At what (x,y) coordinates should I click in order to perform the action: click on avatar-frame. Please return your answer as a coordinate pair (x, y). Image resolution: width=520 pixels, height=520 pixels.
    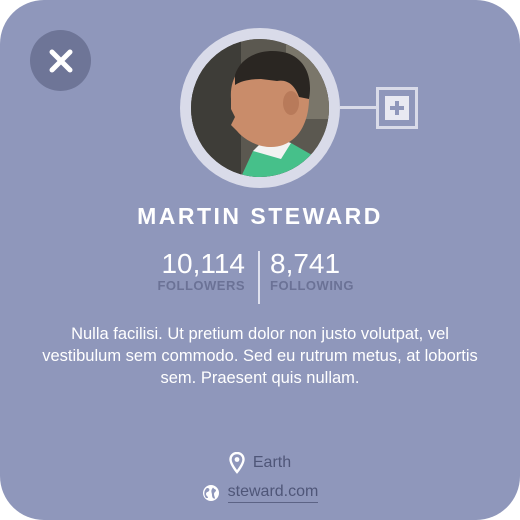
    Looking at the image, I should click on (260, 108).